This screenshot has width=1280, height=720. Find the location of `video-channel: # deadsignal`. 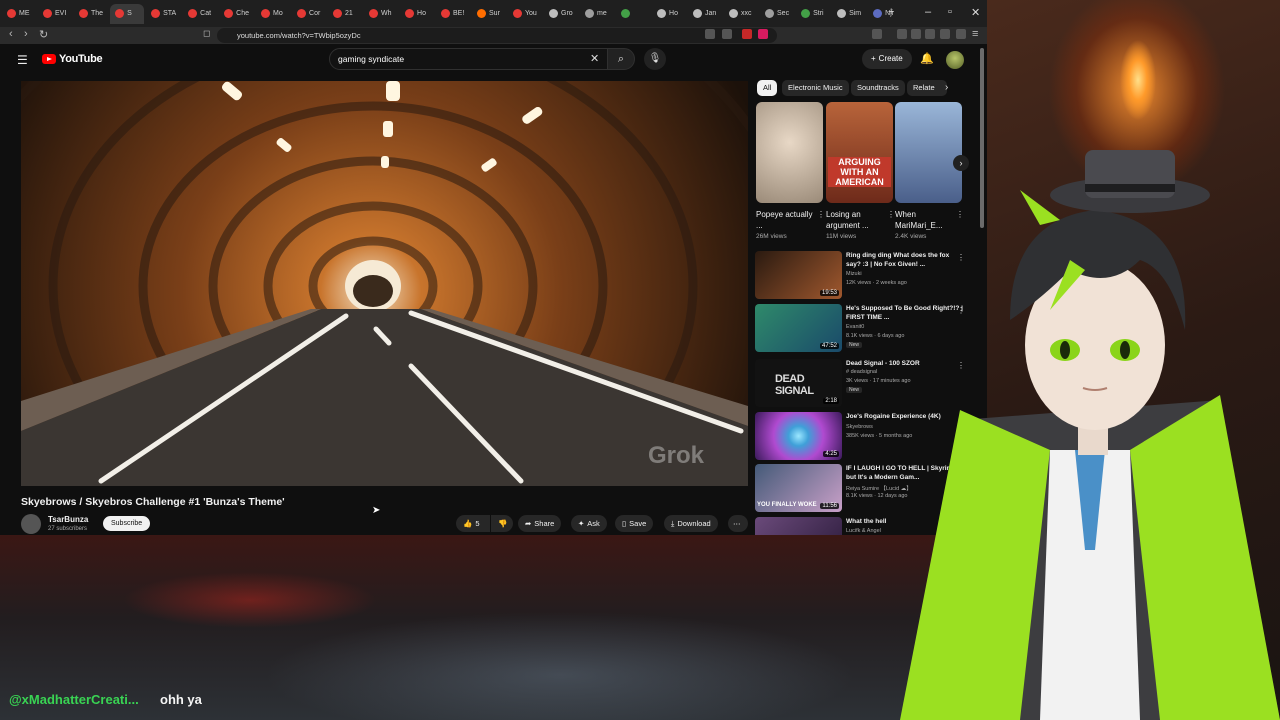

video-channel: # deadsignal is located at coordinates (861, 372).